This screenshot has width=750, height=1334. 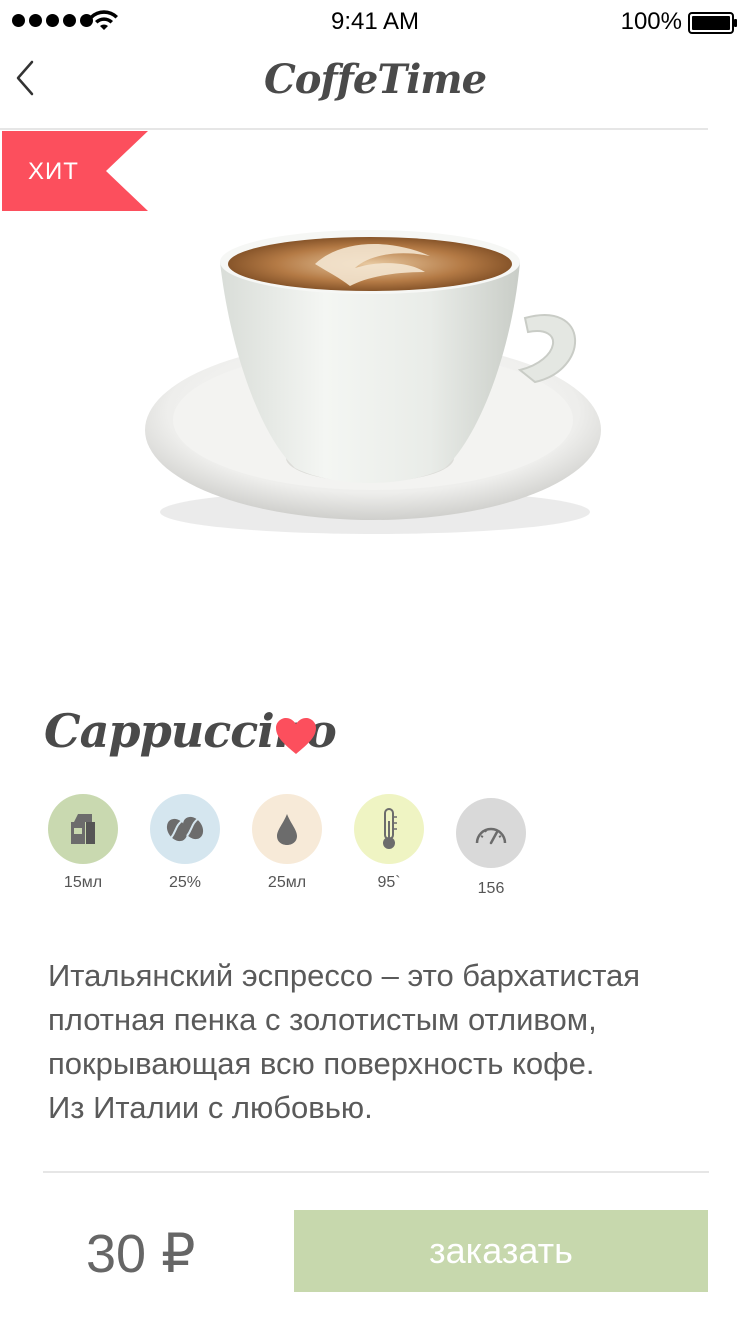 I want to click on battery-icon, so click(x=712, y=23).